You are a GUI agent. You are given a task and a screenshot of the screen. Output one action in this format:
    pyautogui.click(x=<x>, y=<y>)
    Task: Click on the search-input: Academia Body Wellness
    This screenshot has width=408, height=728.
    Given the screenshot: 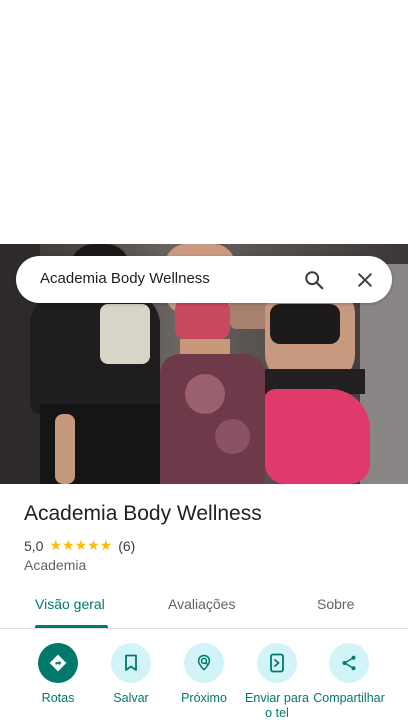 What is the action you would take?
    pyautogui.click(x=125, y=278)
    